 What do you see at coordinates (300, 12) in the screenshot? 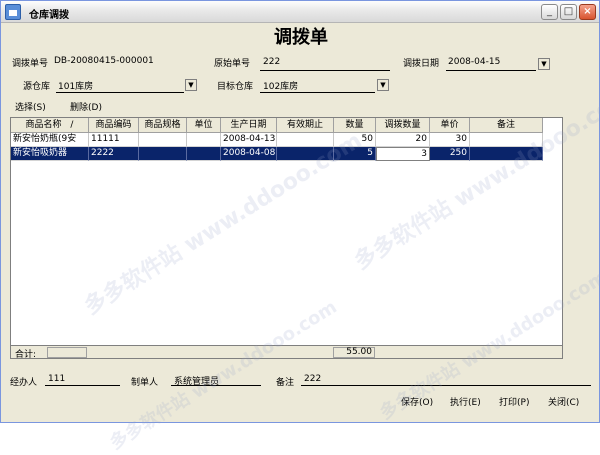
I see `title-bar: 仓库调拨 _ □ ×` at bounding box center [300, 12].